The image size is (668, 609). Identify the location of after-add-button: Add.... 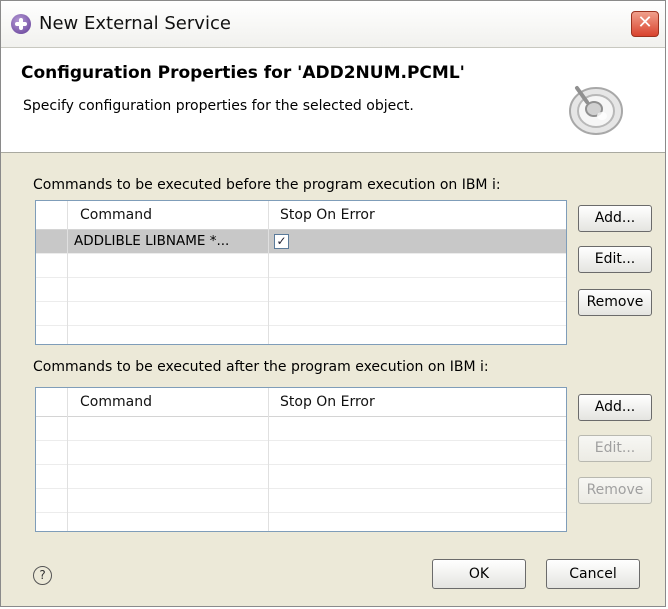
(615, 407).